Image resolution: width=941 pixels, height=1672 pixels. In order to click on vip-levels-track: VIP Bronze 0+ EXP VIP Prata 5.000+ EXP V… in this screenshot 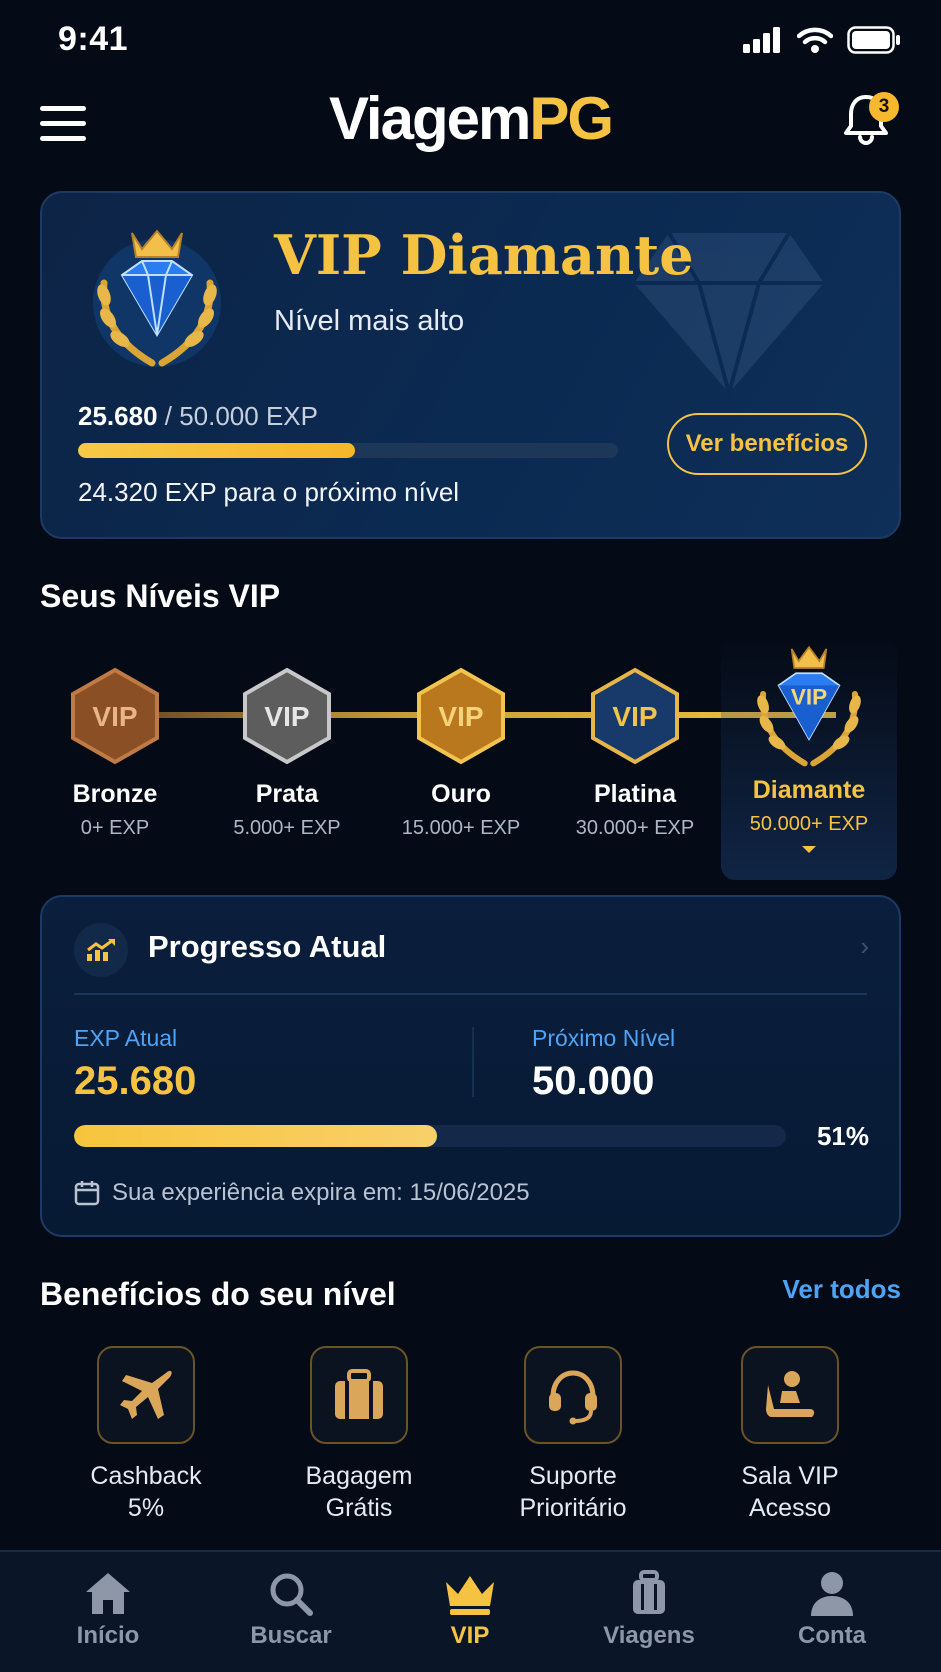, I will do `click(470, 760)`.